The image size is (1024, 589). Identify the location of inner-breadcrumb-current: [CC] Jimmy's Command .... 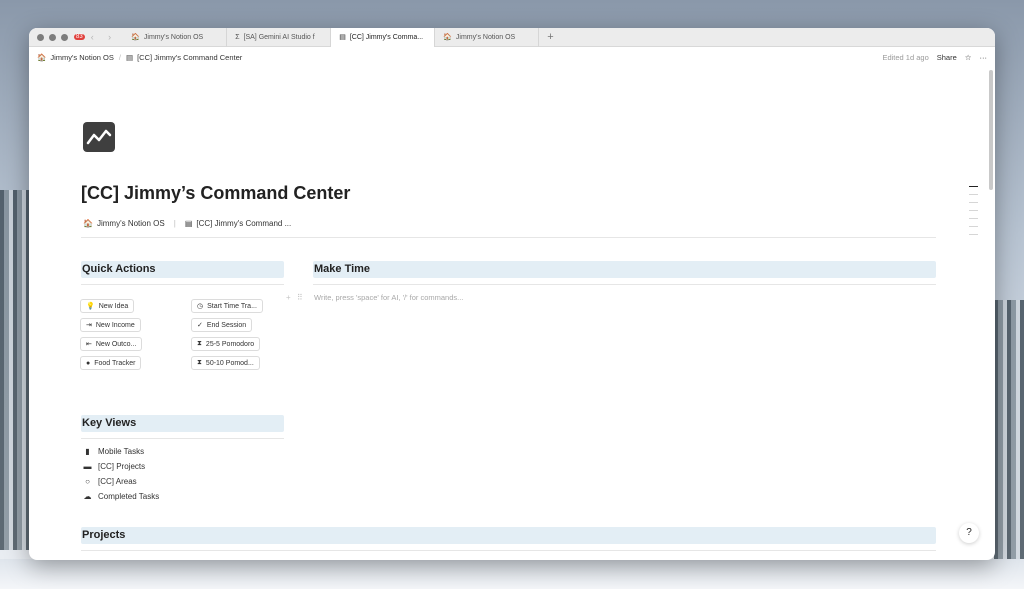
(243, 223).